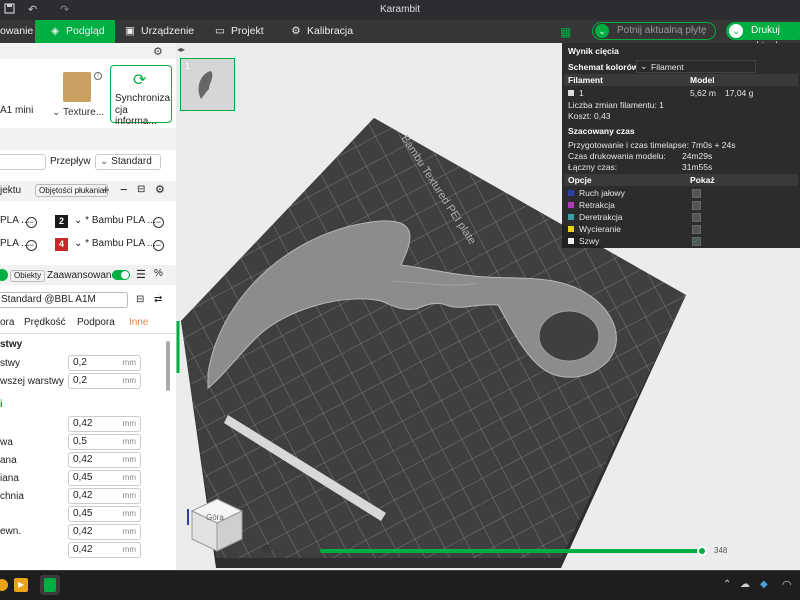  Describe the element at coordinates (220, 31) in the screenshot. I see `project-icon: ▭` at that location.